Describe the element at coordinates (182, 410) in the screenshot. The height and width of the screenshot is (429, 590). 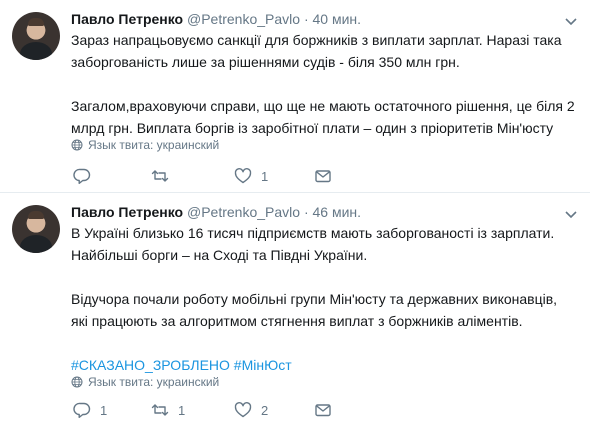
I see `retweet-count: 1` at that location.